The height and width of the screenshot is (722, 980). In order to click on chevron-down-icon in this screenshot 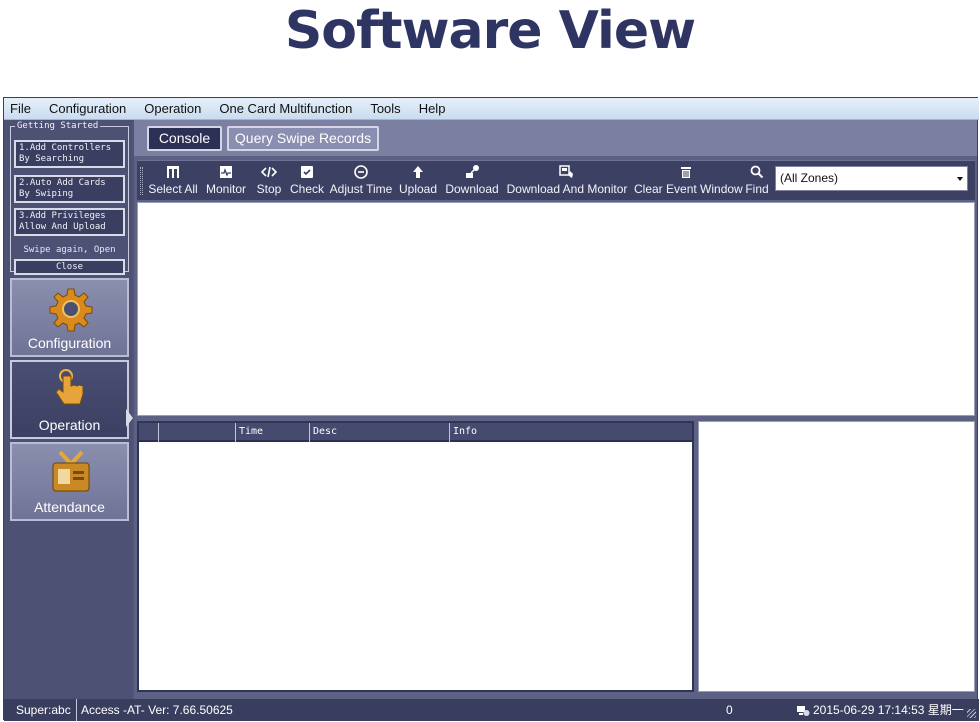, I will do `click(960, 179)`.